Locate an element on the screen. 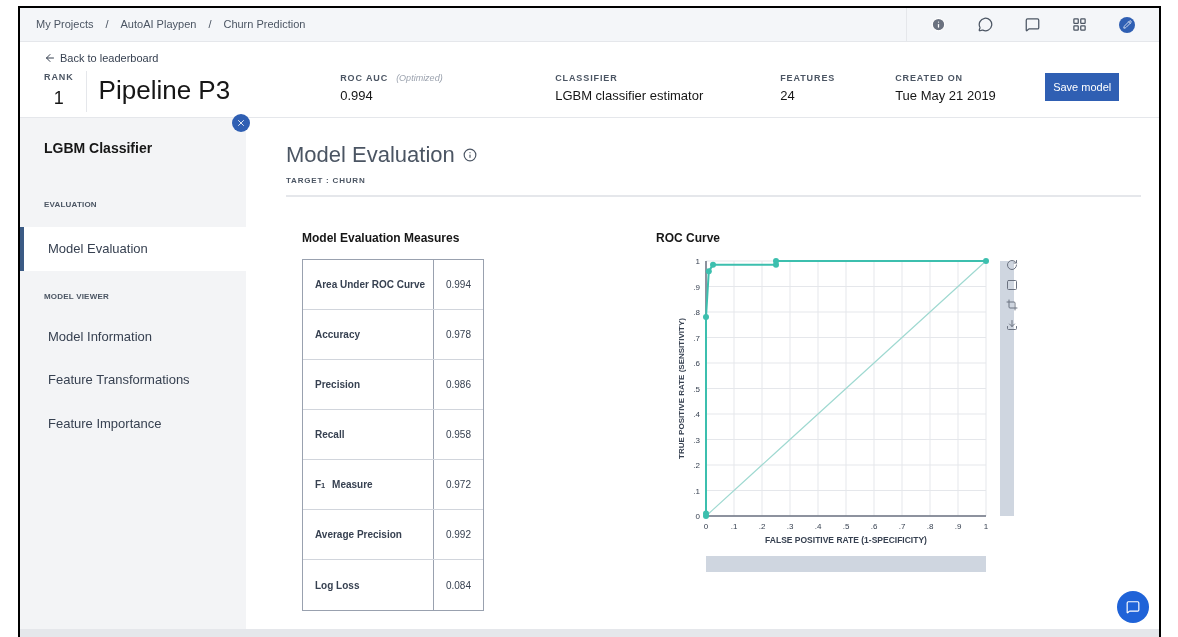  arrow-left-icon is located at coordinates (50, 58).